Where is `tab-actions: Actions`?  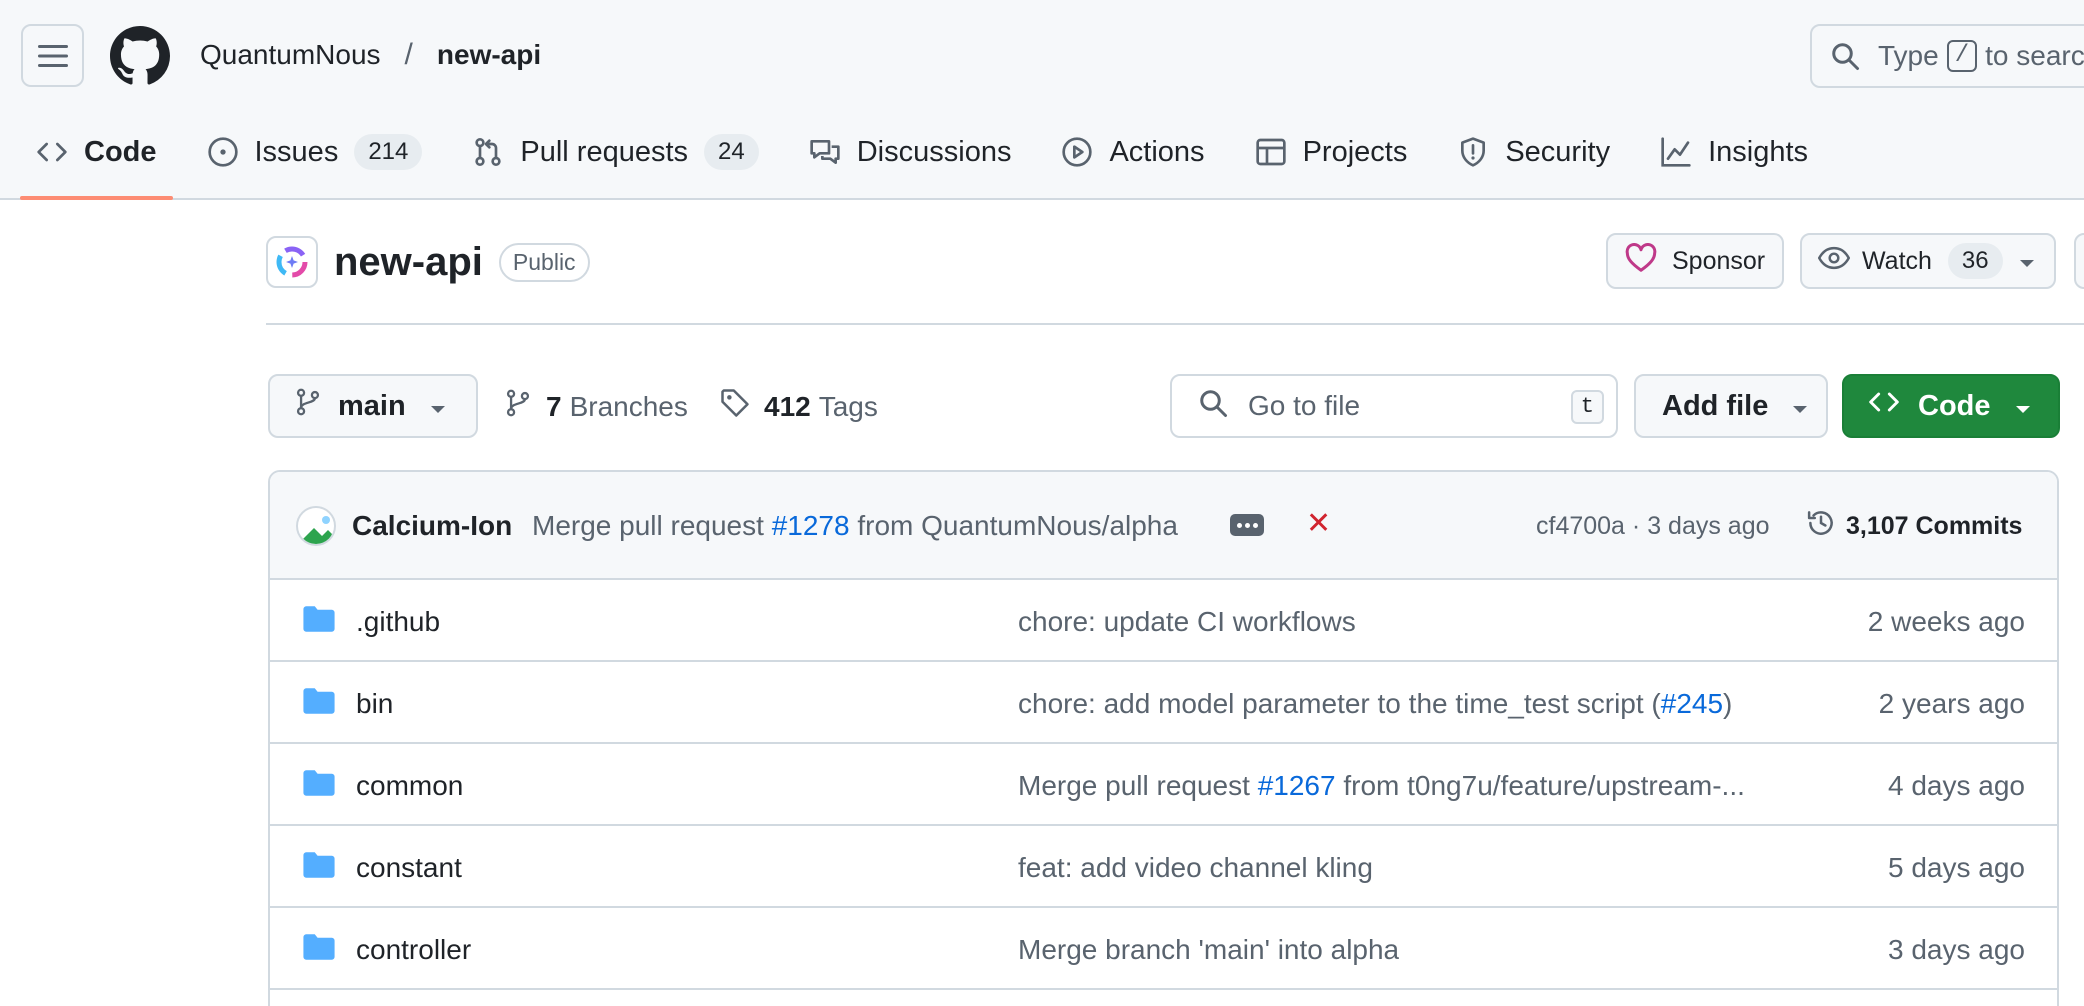 tab-actions: Actions is located at coordinates (1132, 152).